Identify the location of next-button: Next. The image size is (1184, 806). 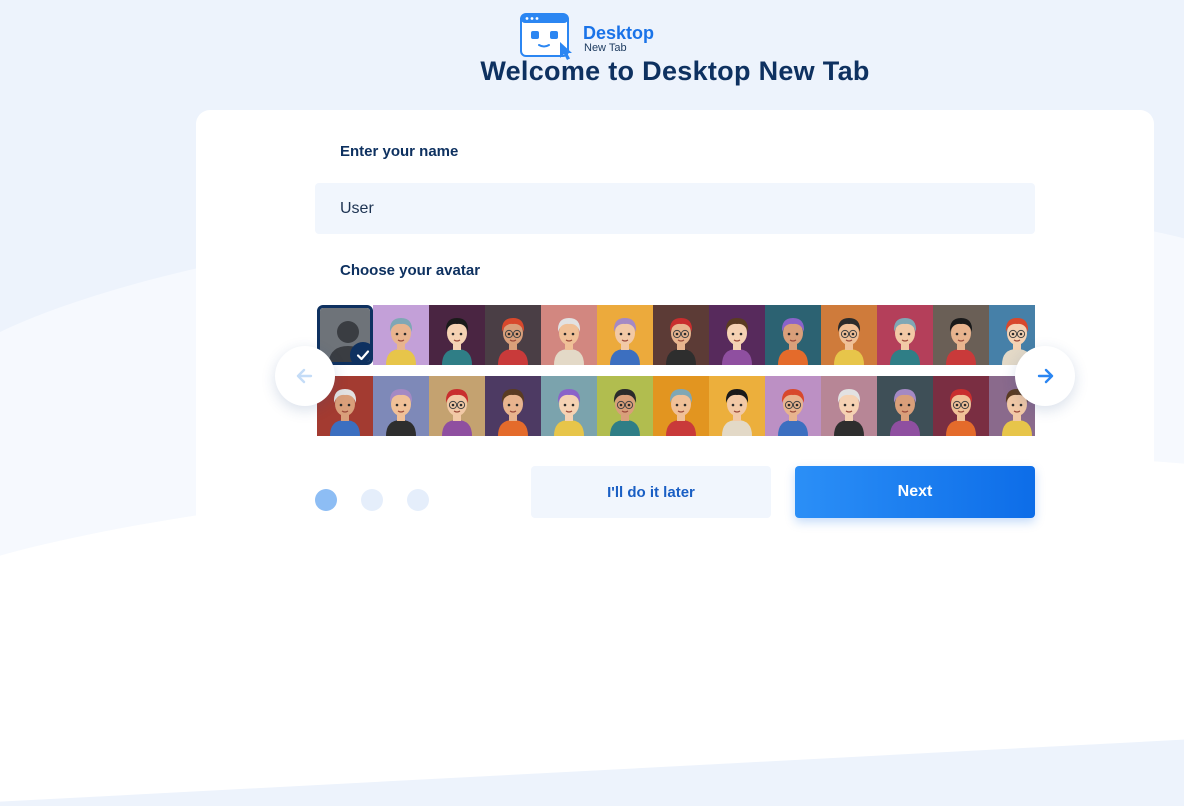
(915, 492).